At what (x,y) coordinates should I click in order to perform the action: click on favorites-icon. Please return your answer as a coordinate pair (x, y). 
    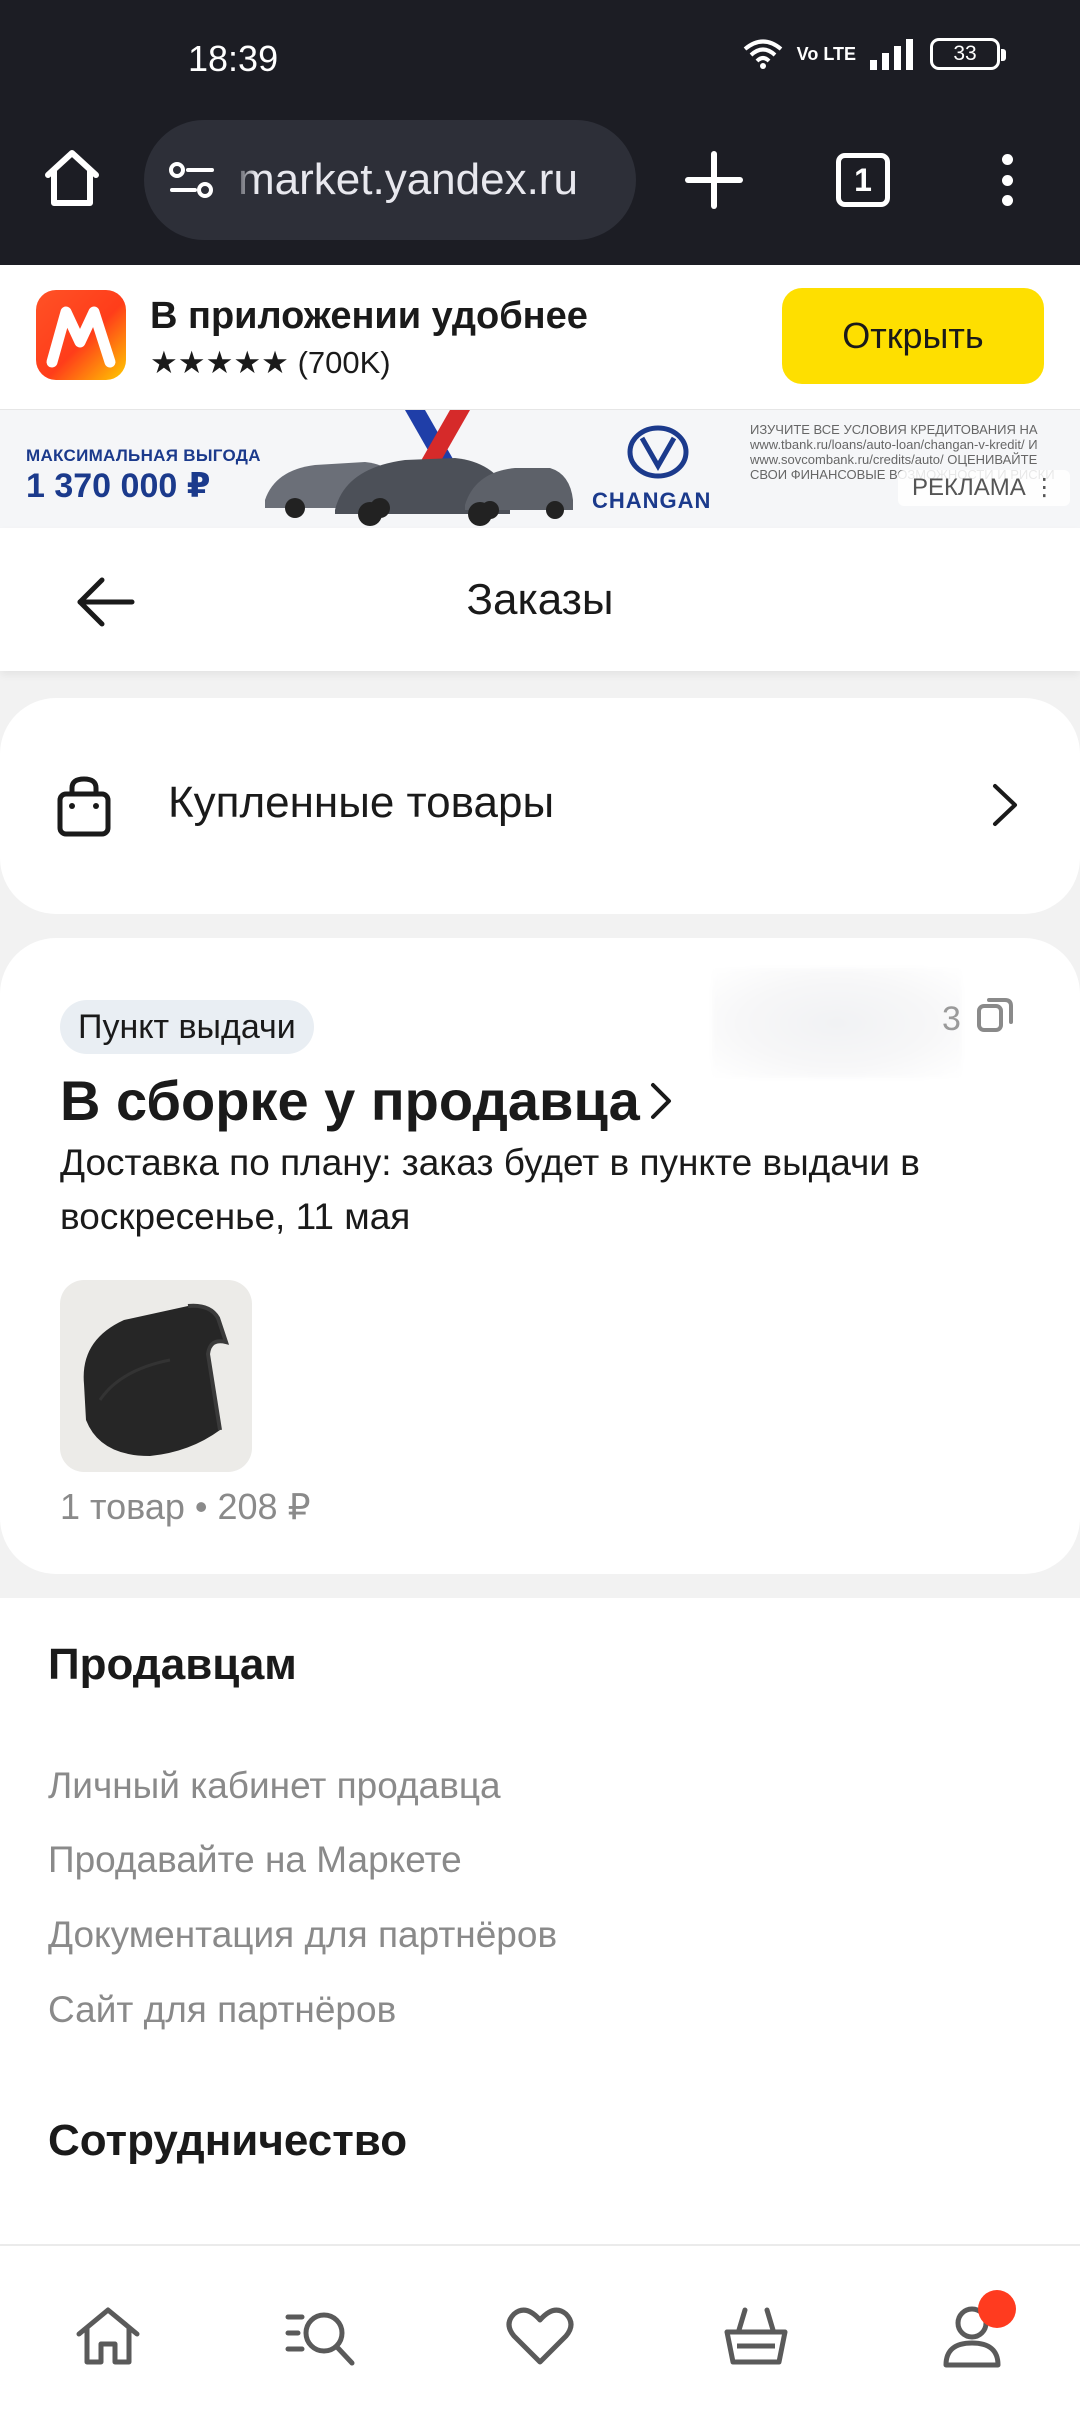
    Looking at the image, I should click on (540, 2336).